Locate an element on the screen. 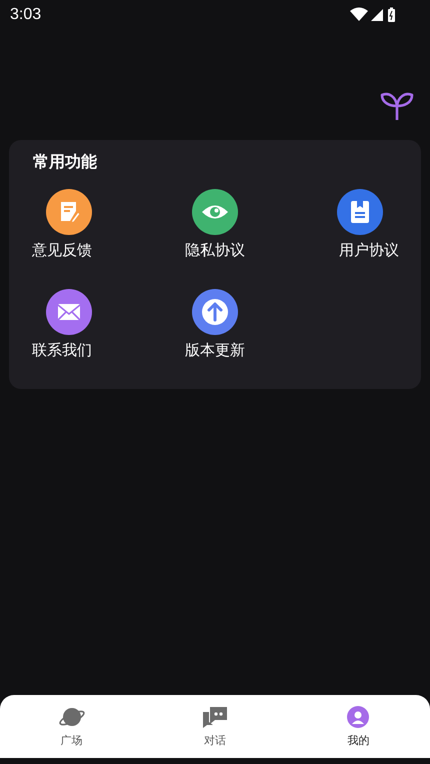  nav-tab: 广场 is located at coordinates (72, 726).